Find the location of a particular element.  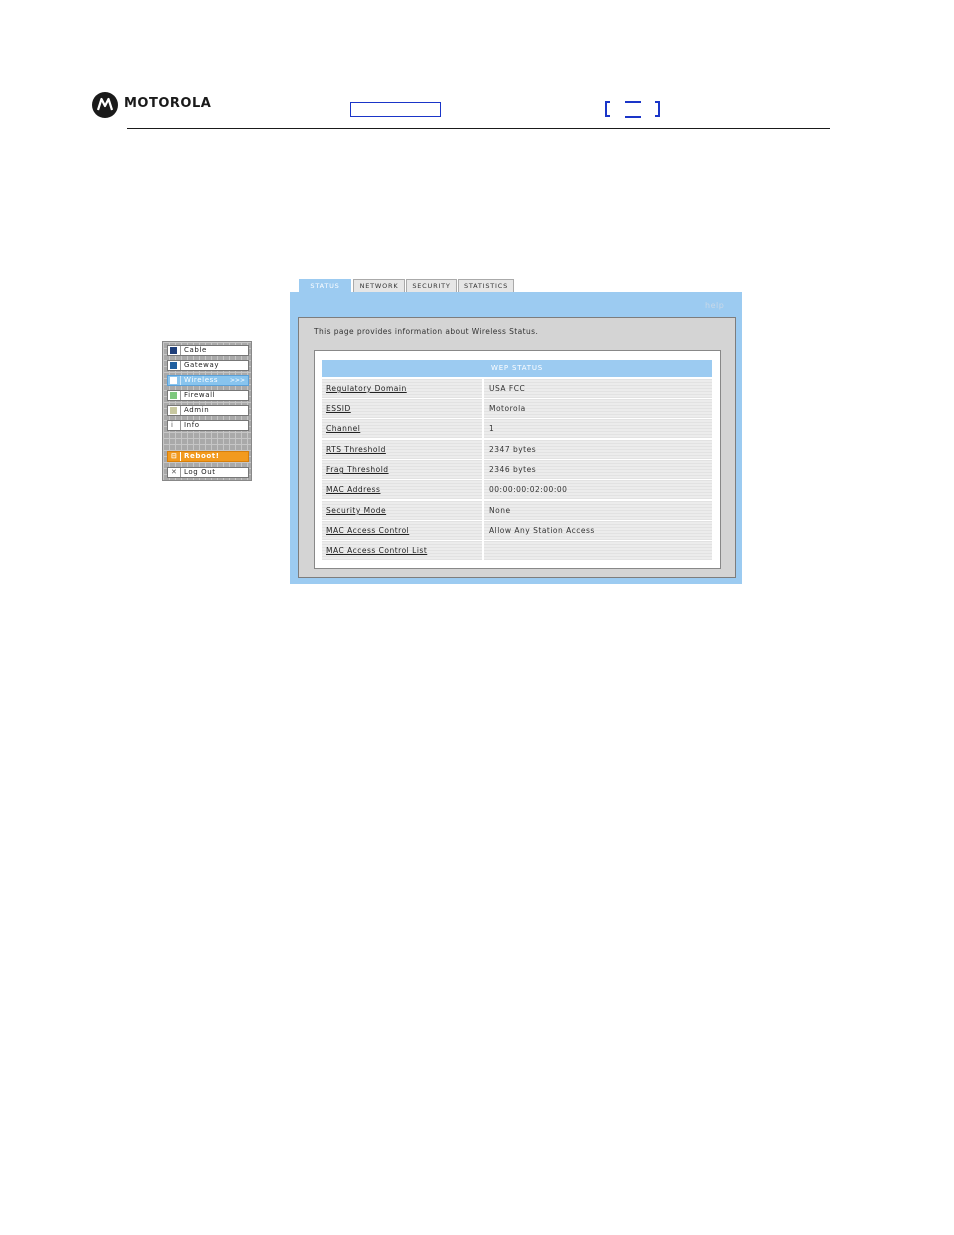

nav-item-gateway: Gateway is located at coordinates (208, 365).